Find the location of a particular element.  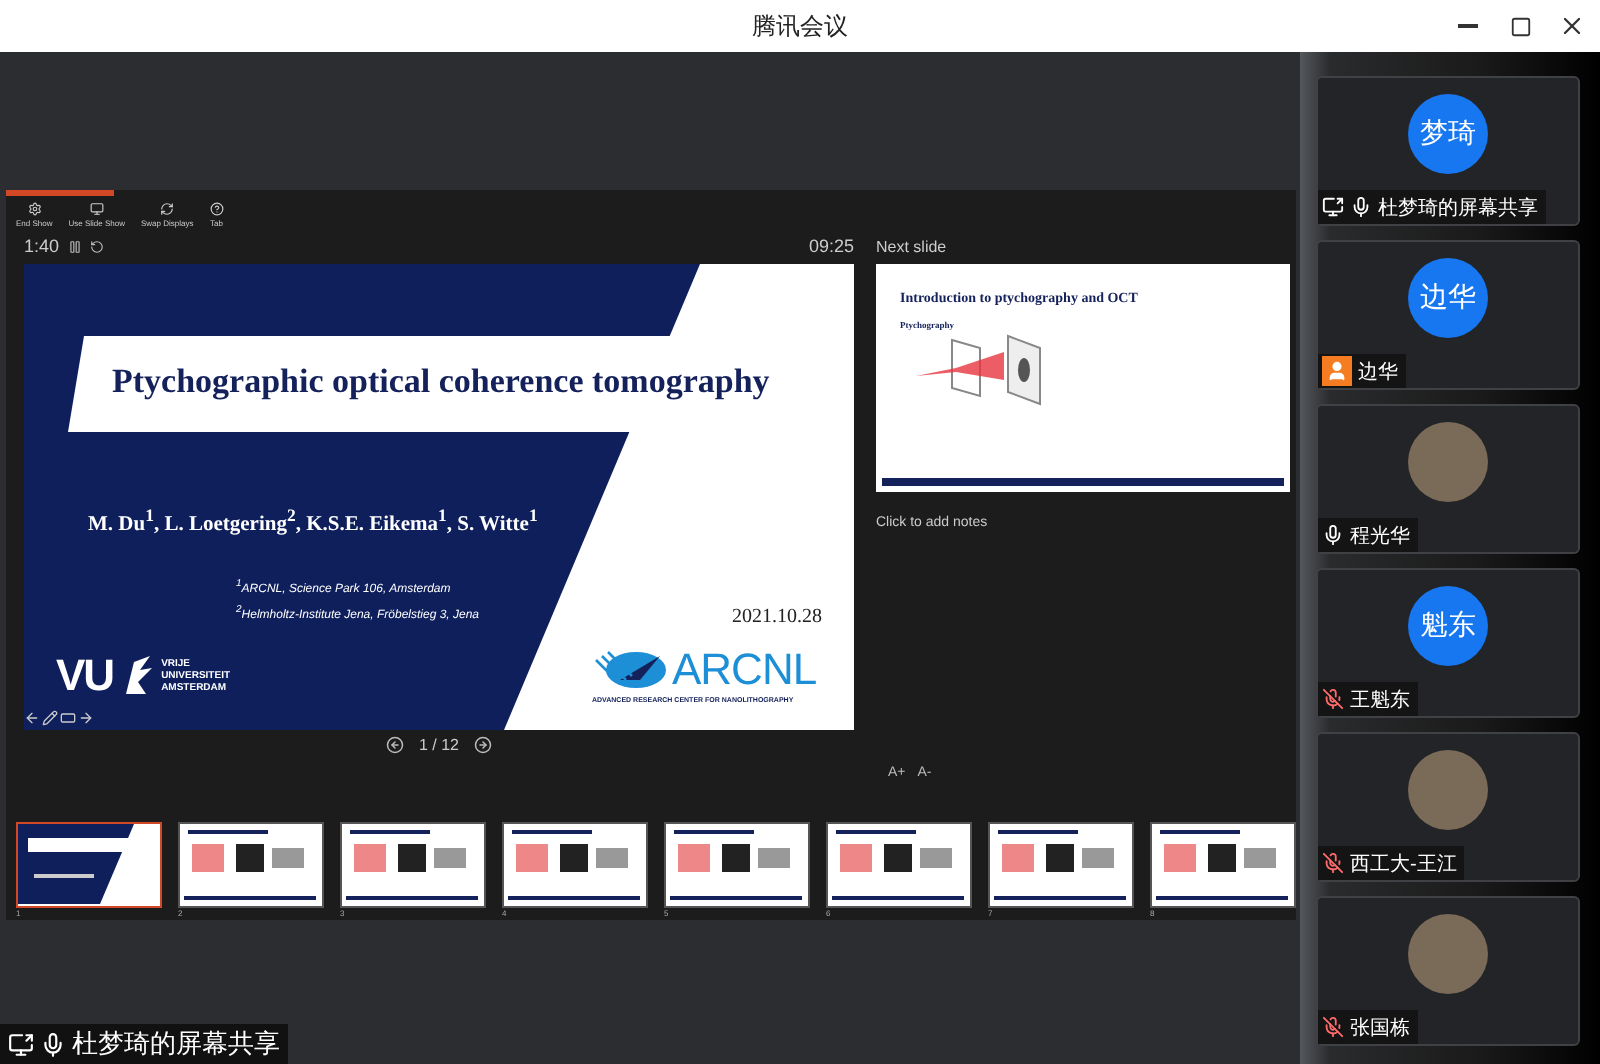

pause-icon is located at coordinates (74, 246).